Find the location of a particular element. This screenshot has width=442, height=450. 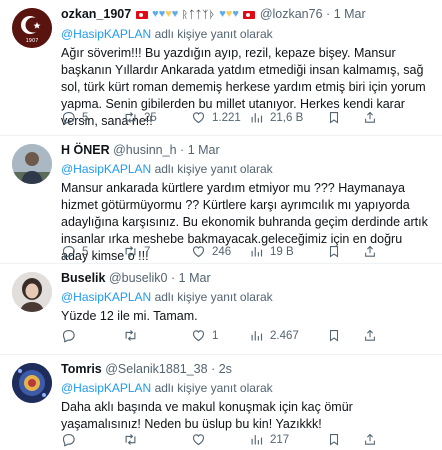

tweet-date: 2s is located at coordinates (225, 369).